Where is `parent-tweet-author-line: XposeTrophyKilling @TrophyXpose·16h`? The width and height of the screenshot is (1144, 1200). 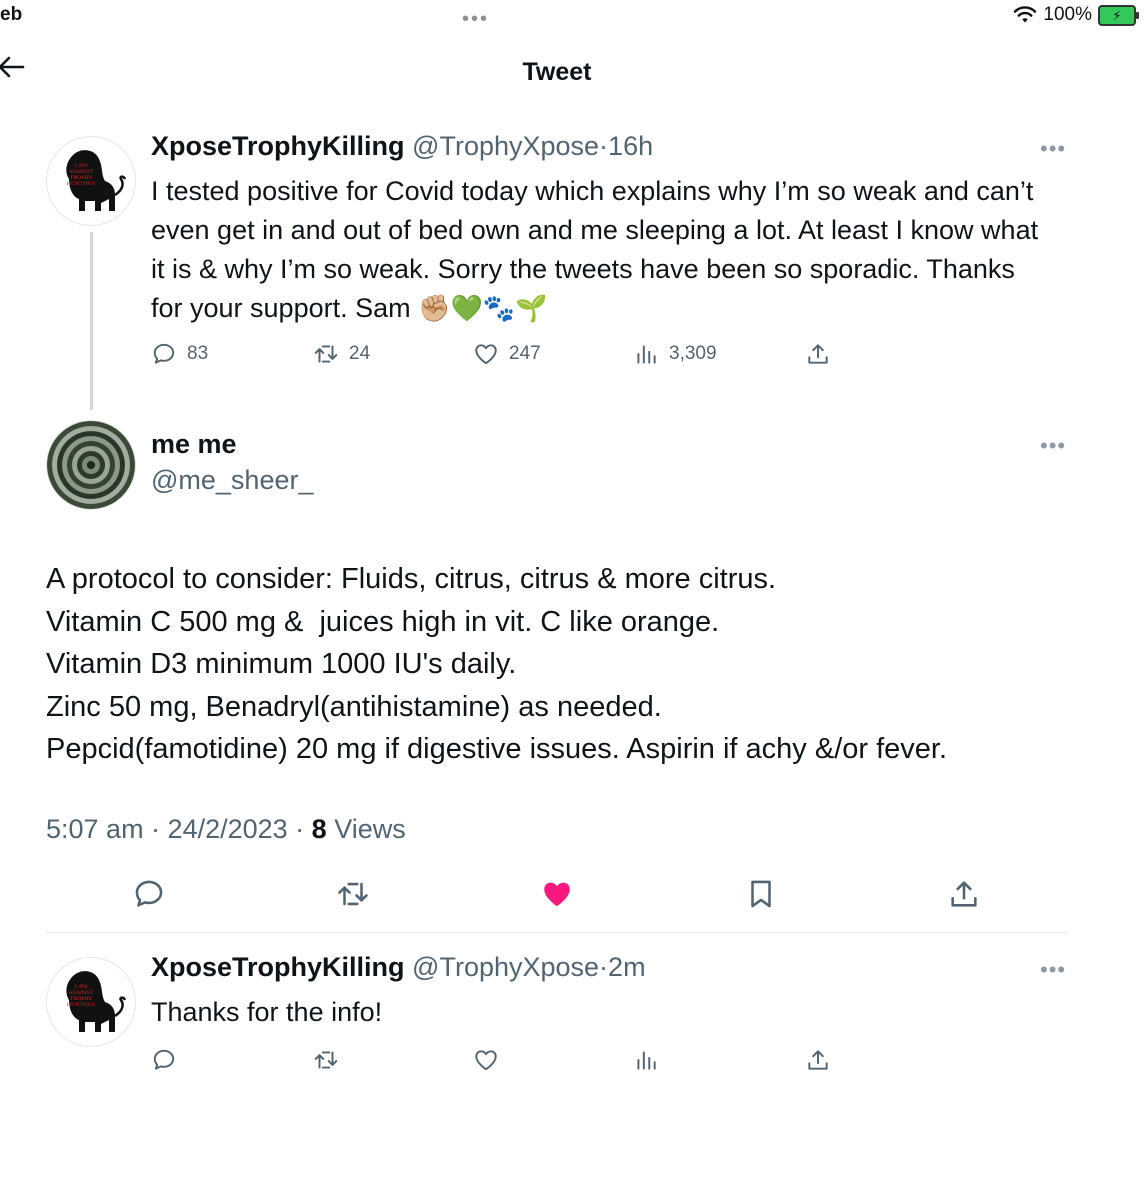
parent-tweet-author-line: XposeTrophyKilling @TrophyXpose·16h is located at coordinates (402, 146).